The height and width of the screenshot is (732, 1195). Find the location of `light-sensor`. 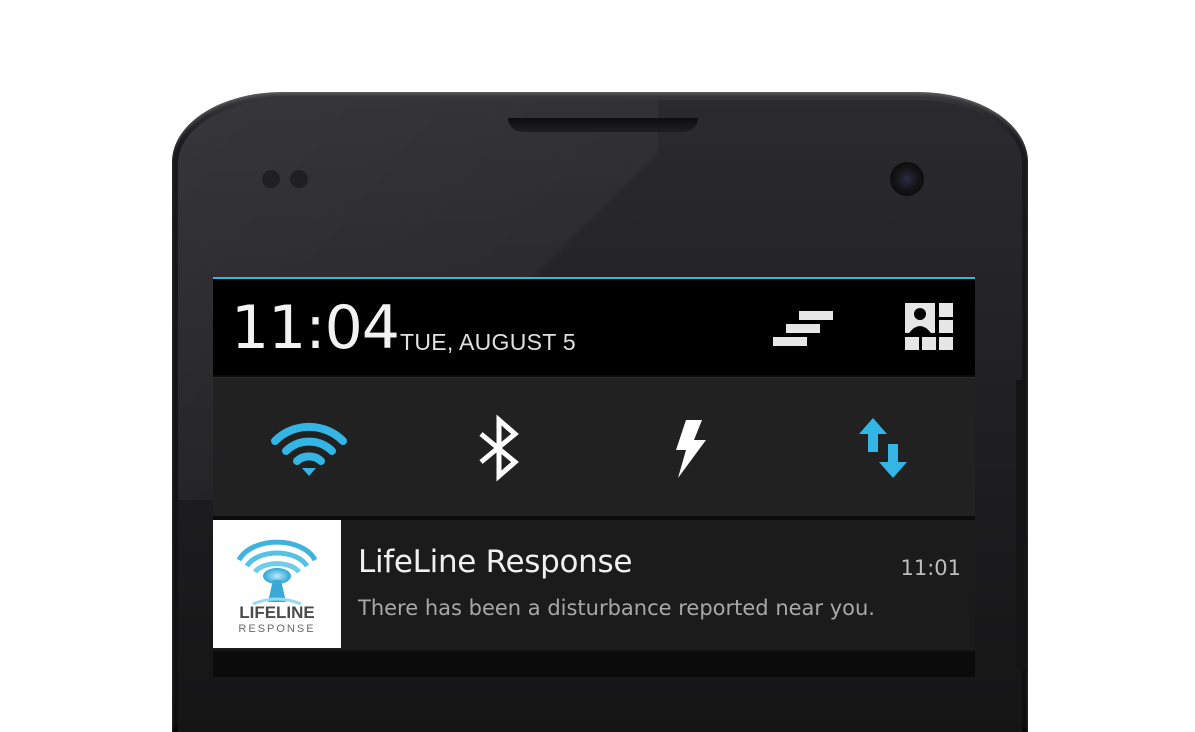

light-sensor is located at coordinates (299, 179).